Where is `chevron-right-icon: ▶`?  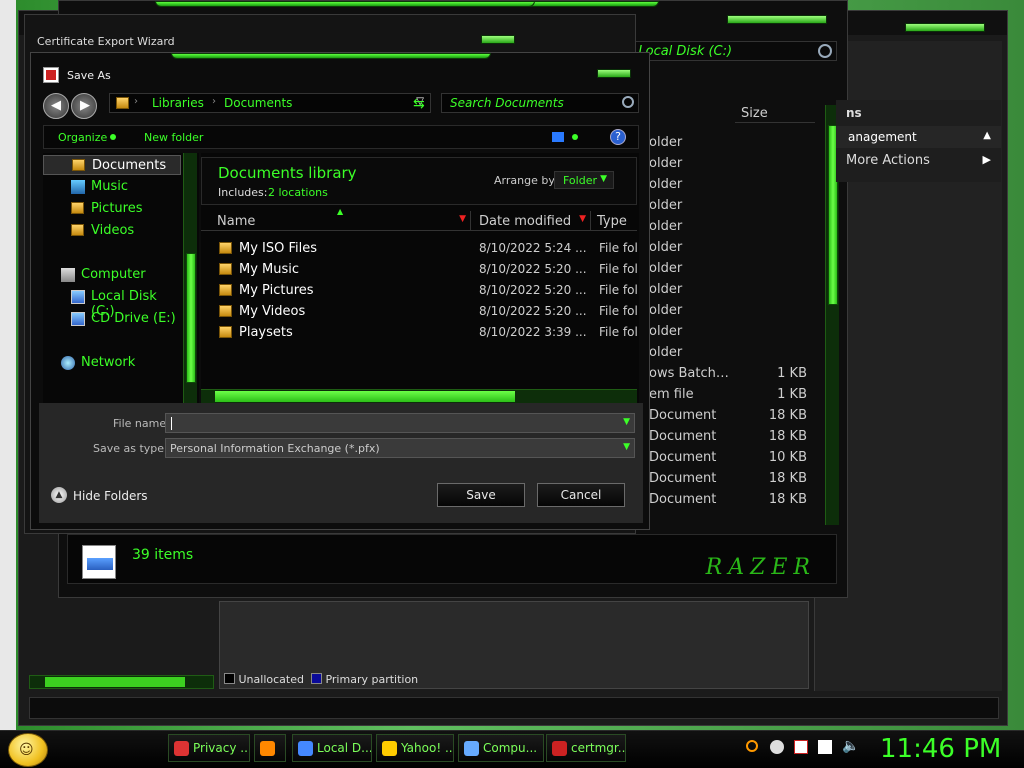 chevron-right-icon: ▶ is located at coordinates (986, 159).